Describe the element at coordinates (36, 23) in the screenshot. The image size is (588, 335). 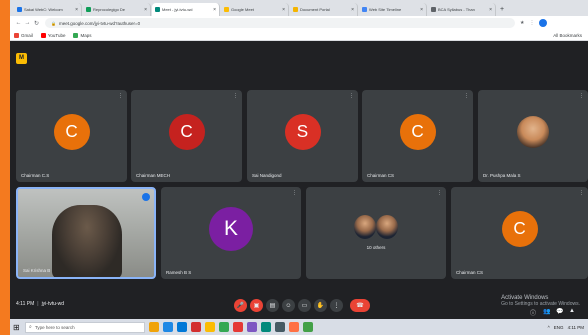
I see `reload-button: ↻` at that location.